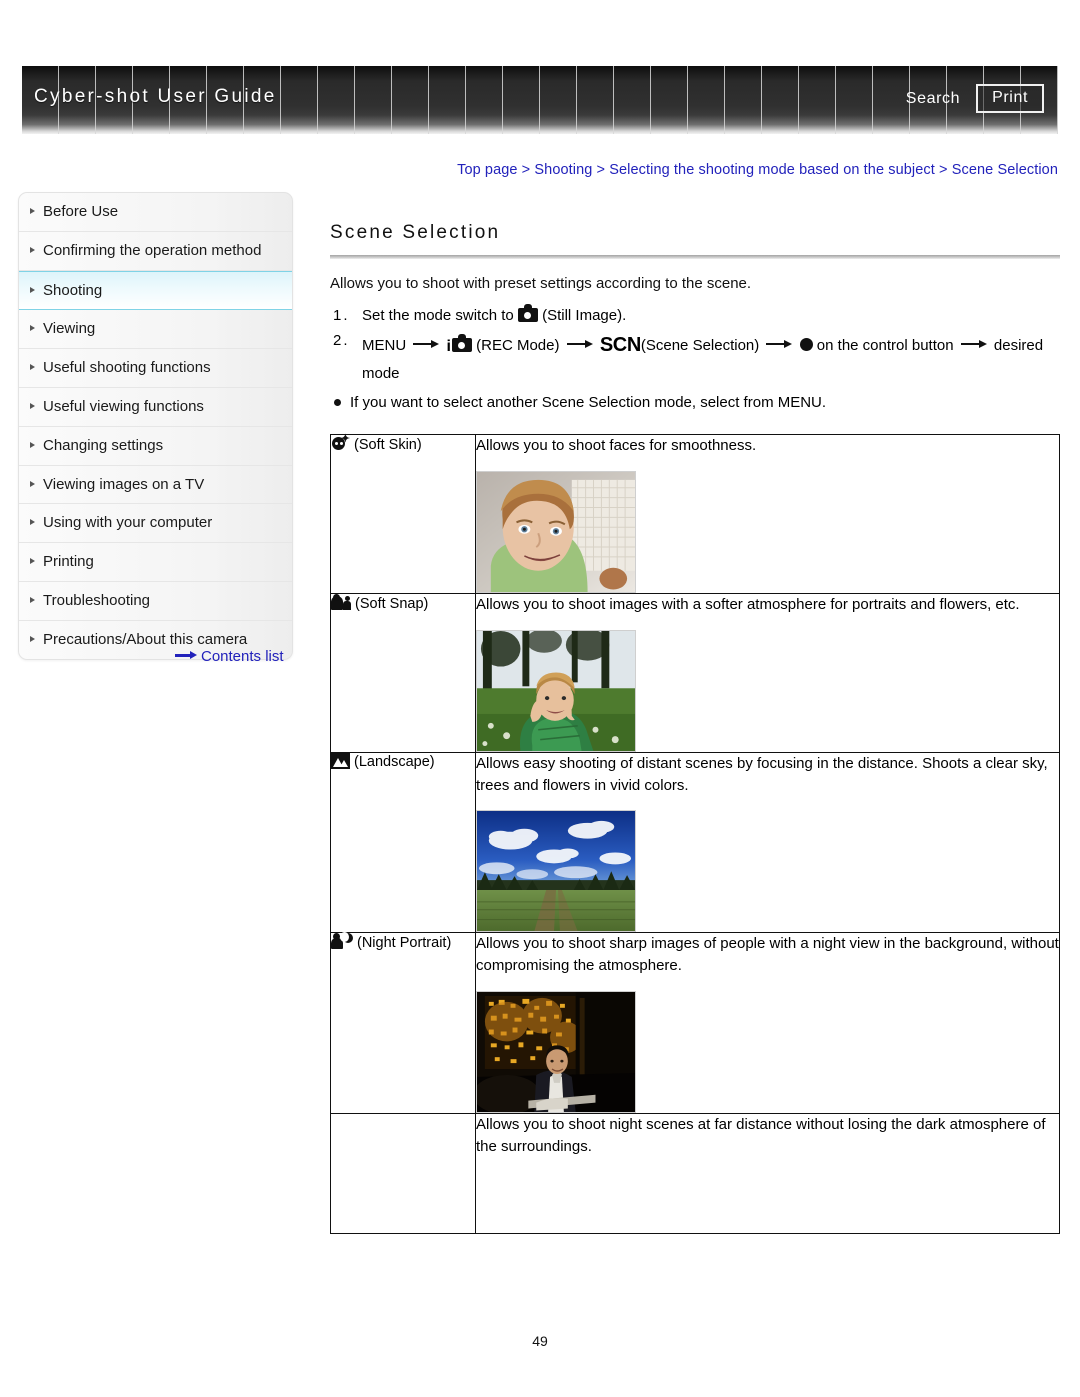  Describe the element at coordinates (700, 346) in the screenshot. I see `scene-selection-label: (Scene Selection)` at that location.